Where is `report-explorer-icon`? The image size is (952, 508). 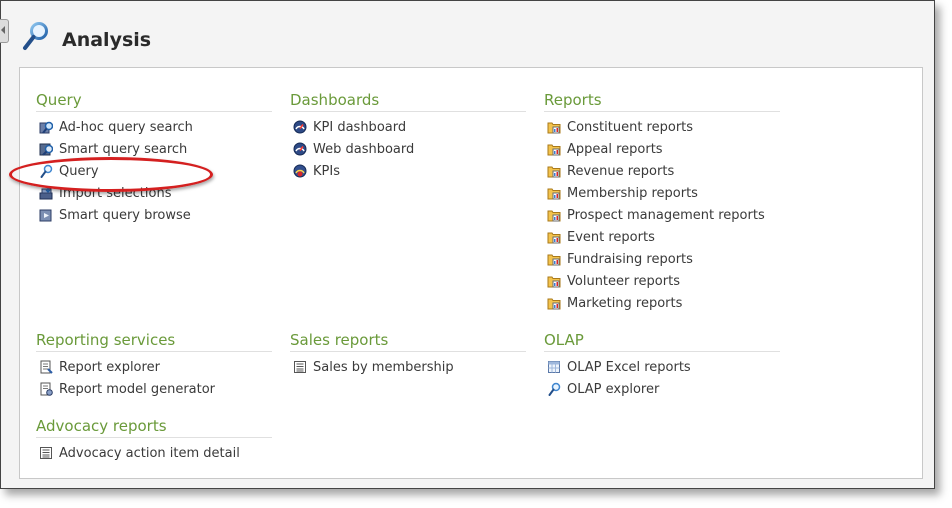
report-explorer-icon is located at coordinates (46, 367).